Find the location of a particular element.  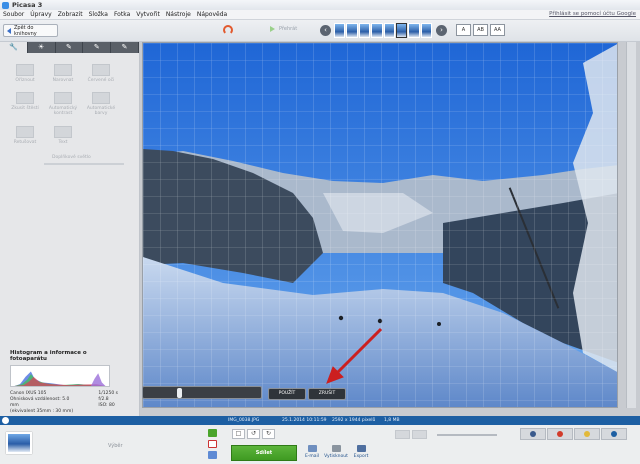

text-label: Text is located at coordinates (63, 142).